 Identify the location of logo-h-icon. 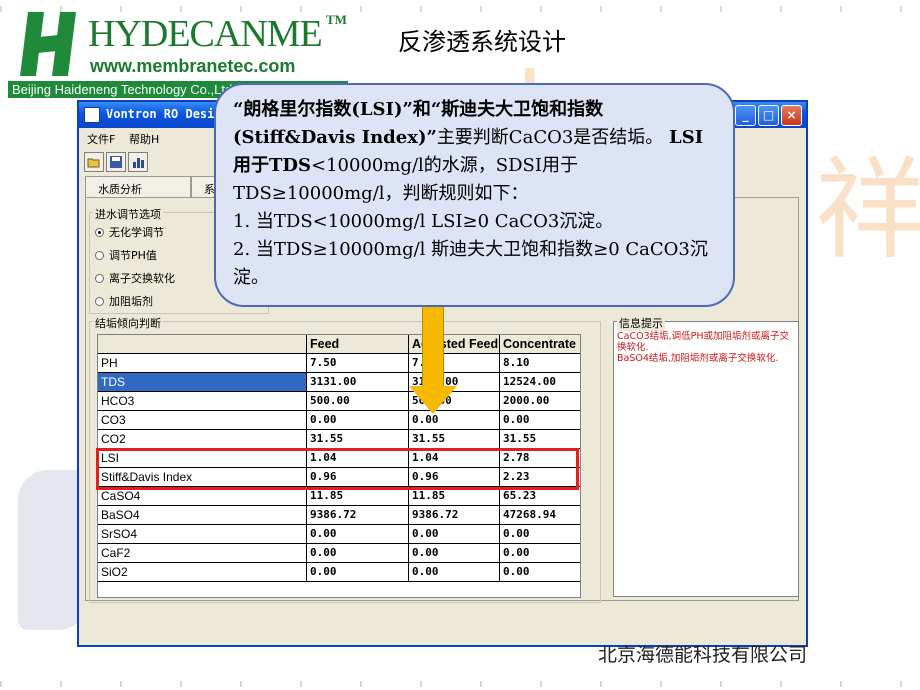
(48, 44).